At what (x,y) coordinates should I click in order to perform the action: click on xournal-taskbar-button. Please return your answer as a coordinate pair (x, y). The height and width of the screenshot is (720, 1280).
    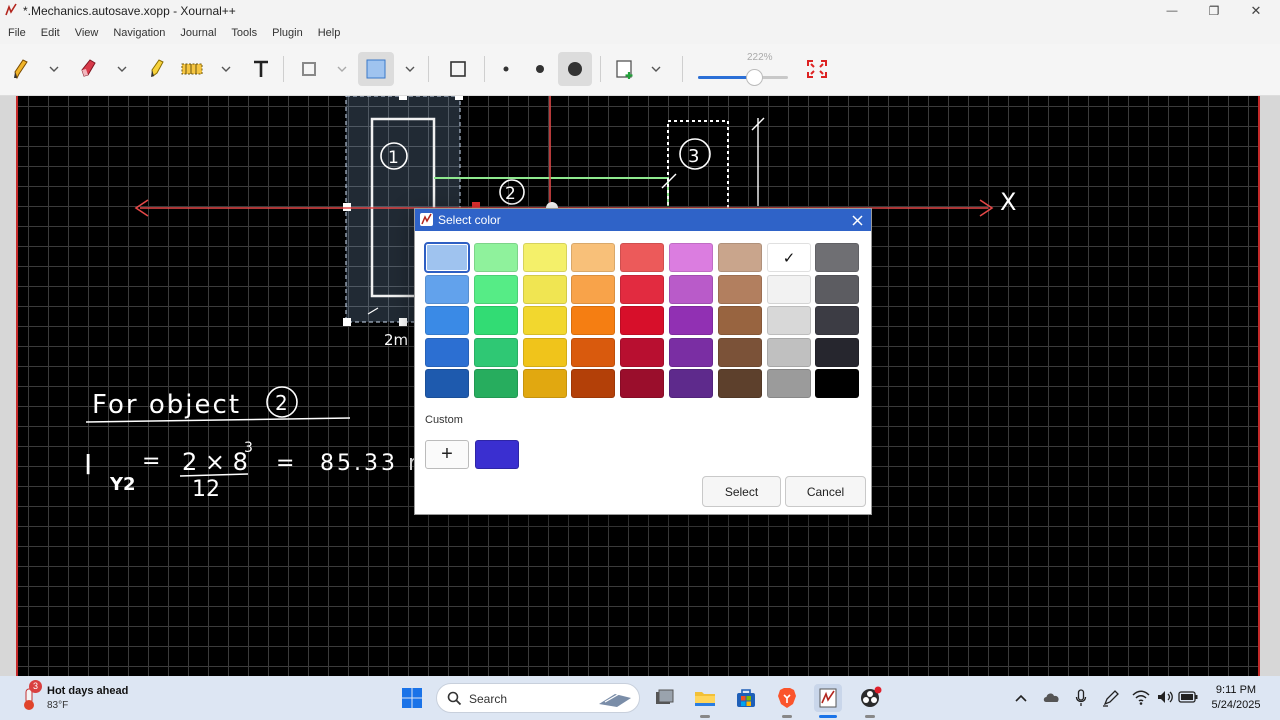
    Looking at the image, I should click on (828, 698).